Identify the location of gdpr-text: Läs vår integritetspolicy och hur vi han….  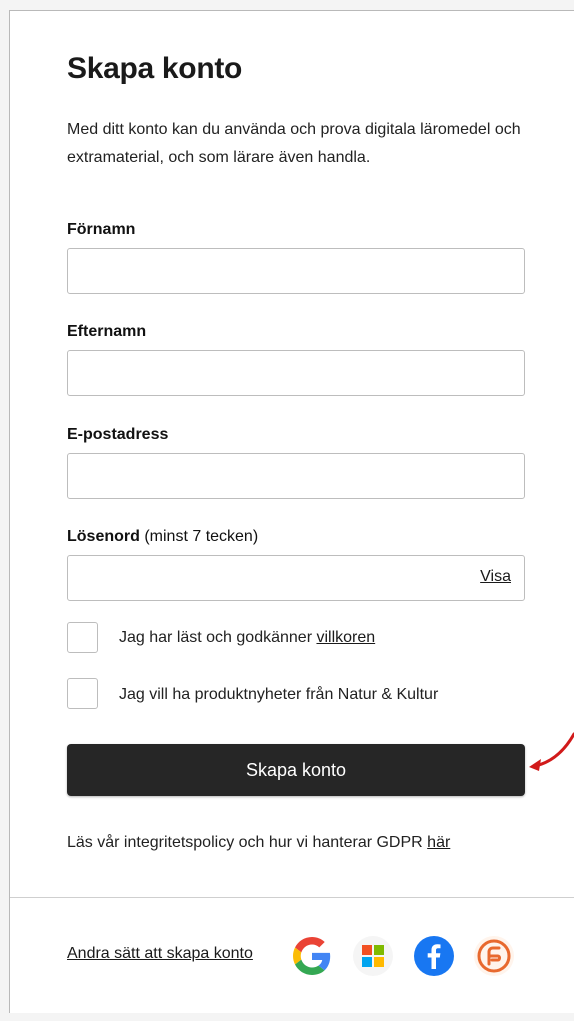
(245, 842).